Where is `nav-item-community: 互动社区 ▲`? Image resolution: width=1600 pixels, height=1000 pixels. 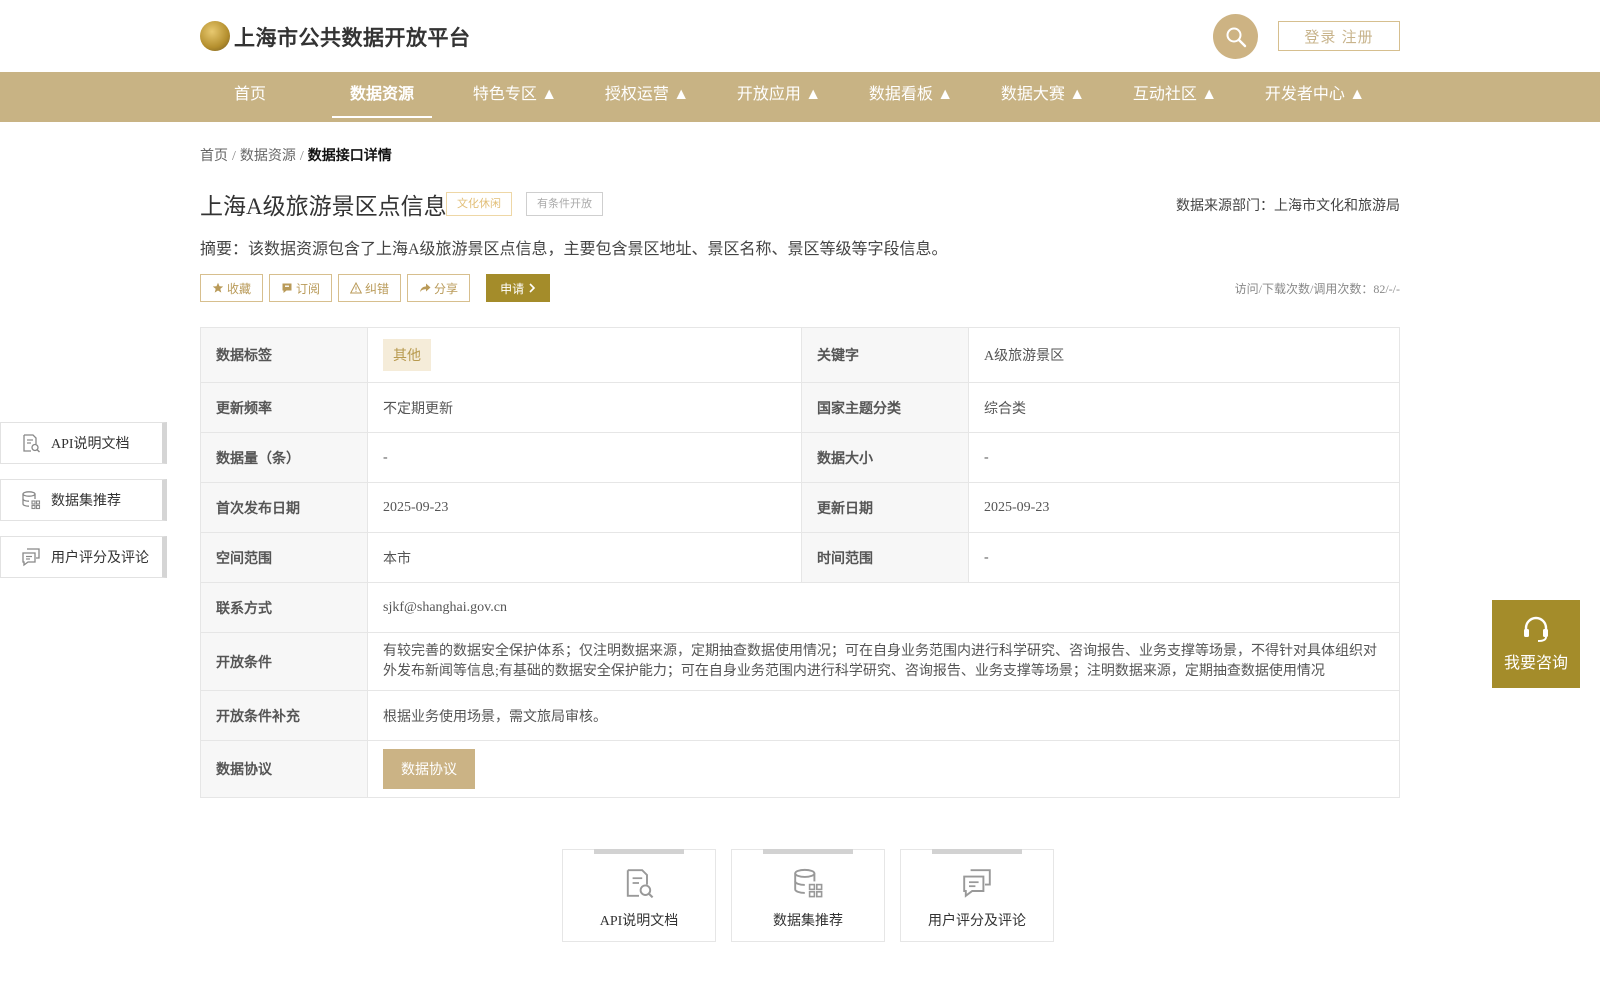
nav-item-community: 互动社区 ▲ is located at coordinates (1175, 97).